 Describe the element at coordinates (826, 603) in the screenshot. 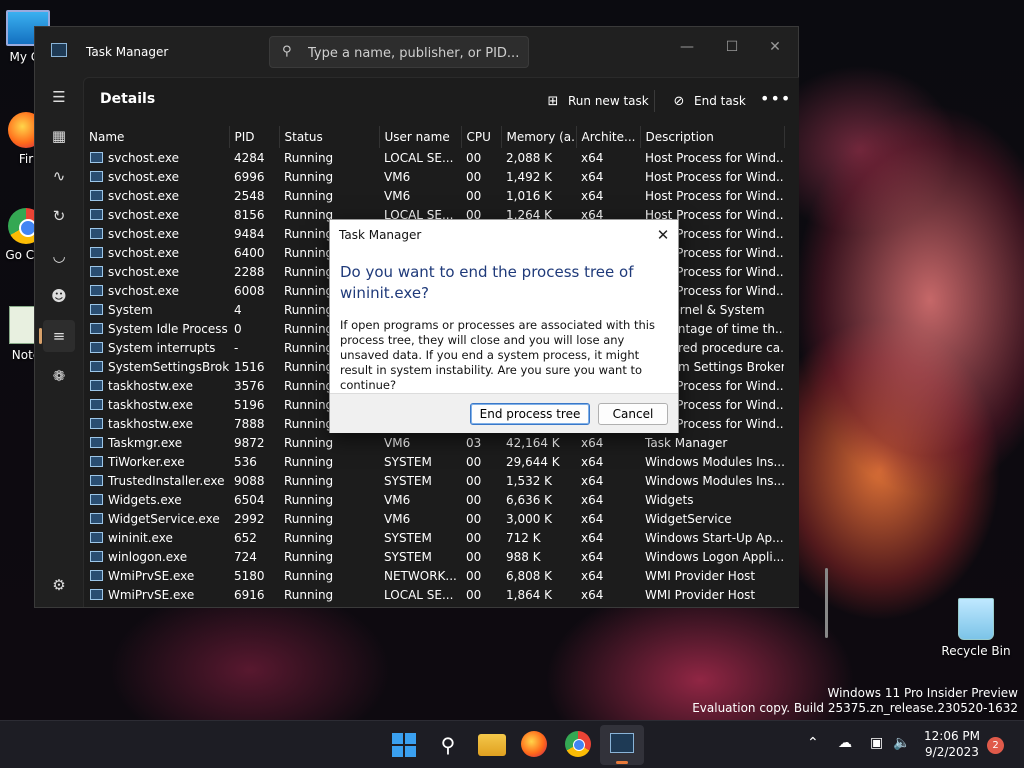

I see `vertical-scrollbar` at that location.